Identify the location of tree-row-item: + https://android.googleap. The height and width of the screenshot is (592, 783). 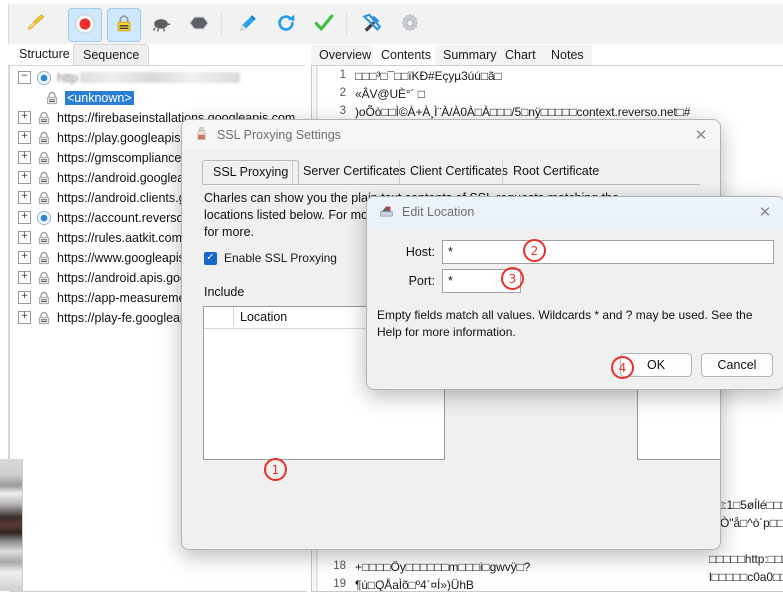
(104, 177).